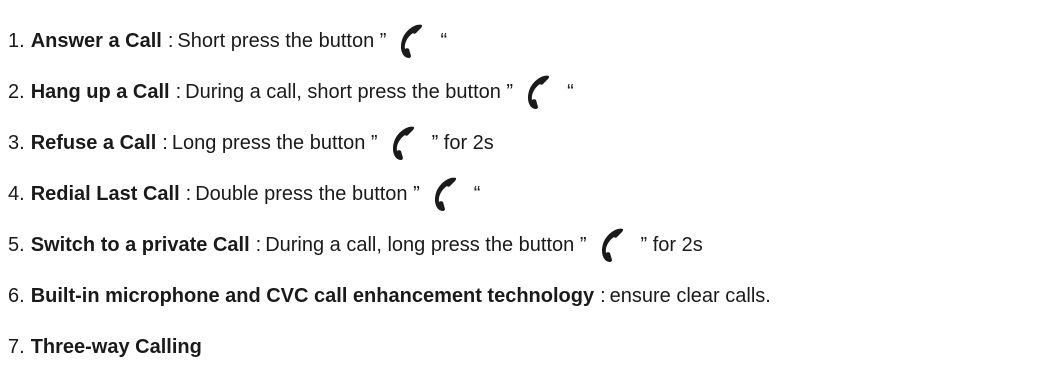 The height and width of the screenshot is (385, 1052). Describe the element at coordinates (282, 41) in the screenshot. I see `item-description: Short press the button ”` at that location.